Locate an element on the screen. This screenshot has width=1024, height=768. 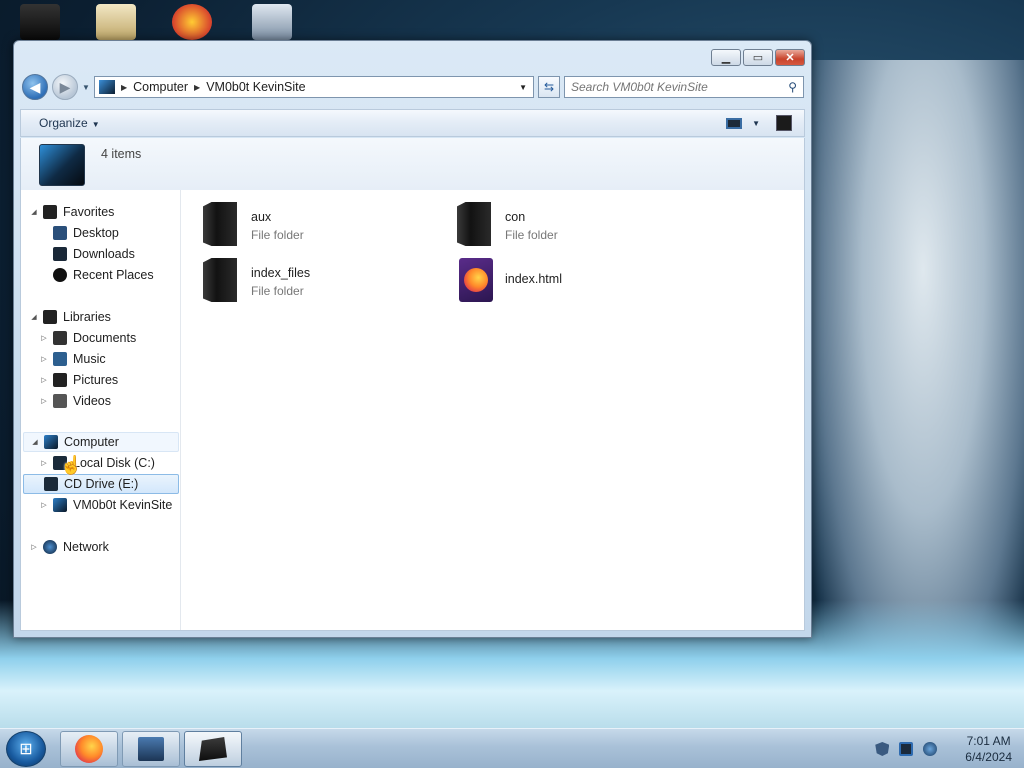
documents-icon is located at coordinates (60, 338).